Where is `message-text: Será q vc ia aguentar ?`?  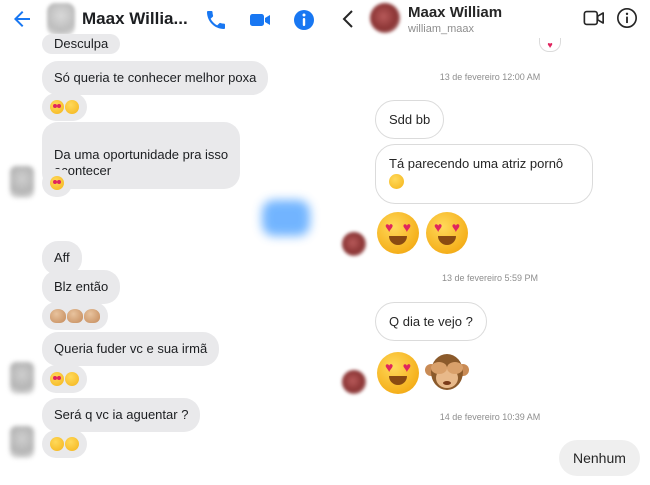
message-text: Será q vc ia aguentar ? is located at coordinates (121, 414).